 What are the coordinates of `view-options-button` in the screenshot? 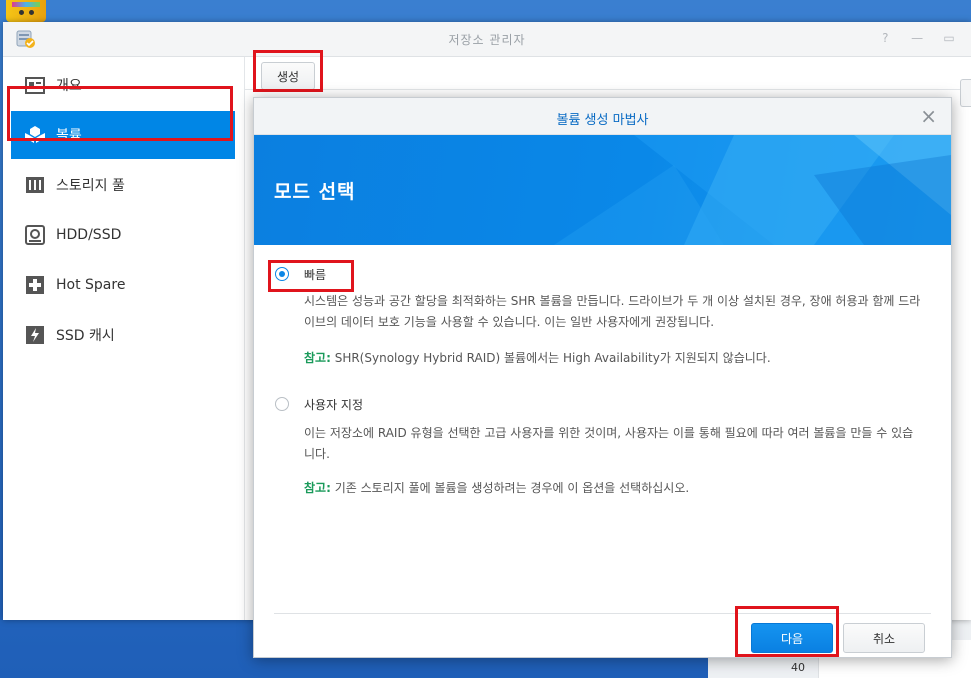 It's located at (965, 93).